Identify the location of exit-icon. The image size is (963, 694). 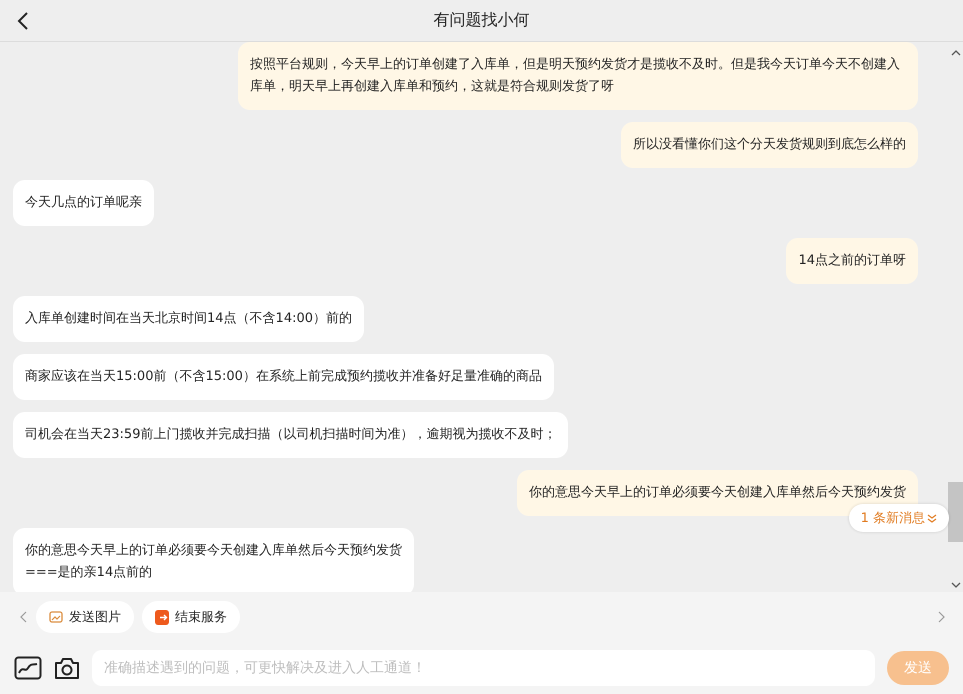
(162, 617).